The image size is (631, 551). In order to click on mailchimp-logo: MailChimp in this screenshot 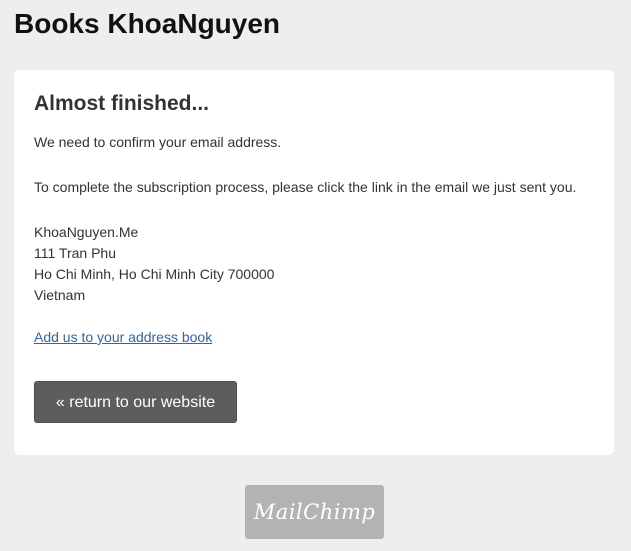, I will do `click(314, 512)`.